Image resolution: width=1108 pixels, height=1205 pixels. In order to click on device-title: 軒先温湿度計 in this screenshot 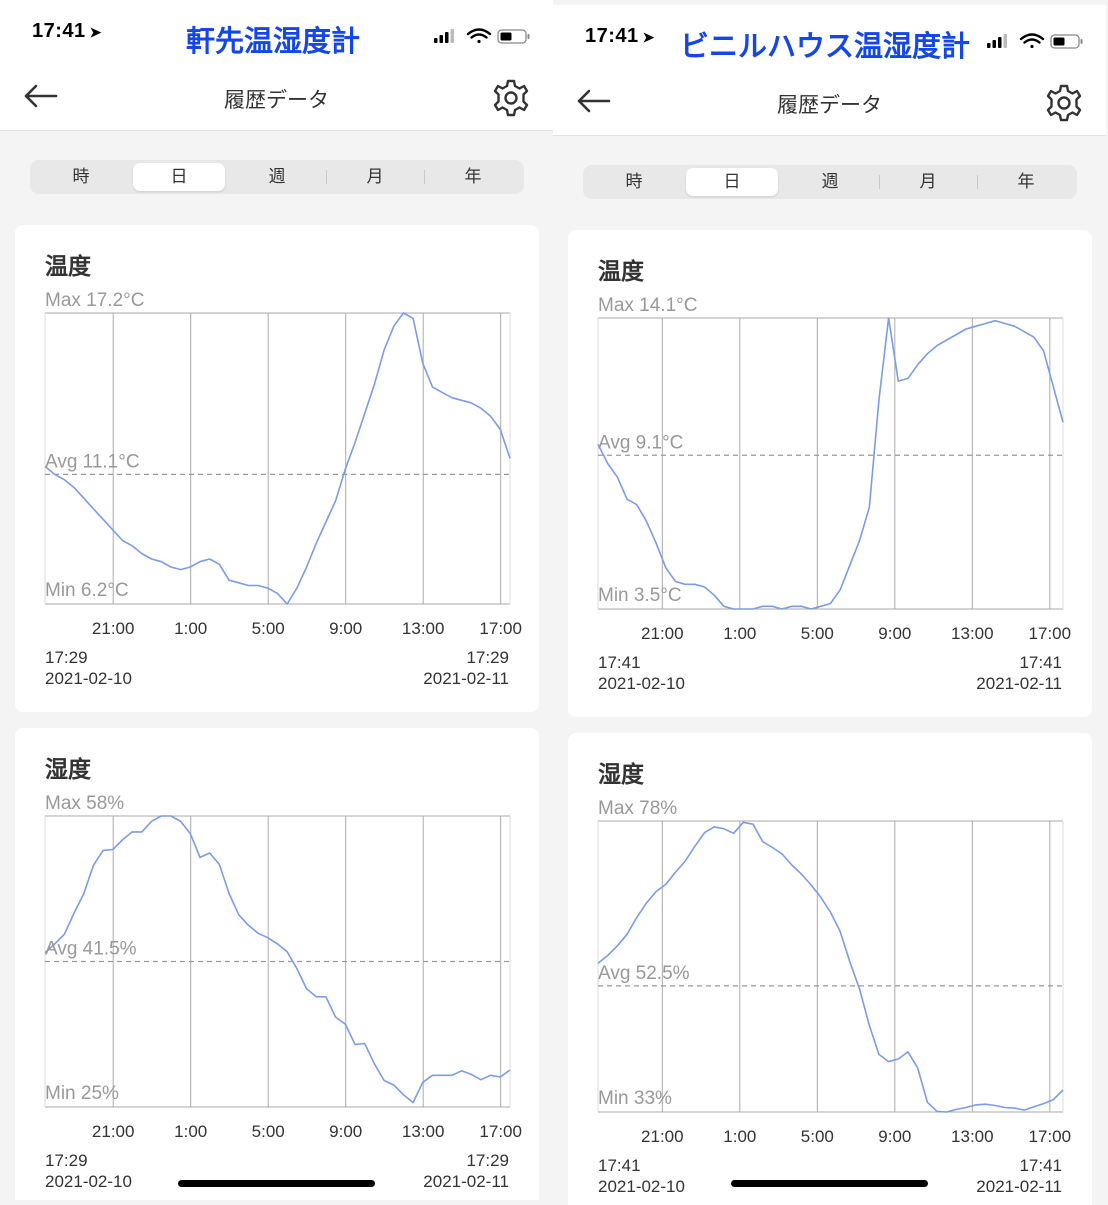, I will do `click(273, 41)`.